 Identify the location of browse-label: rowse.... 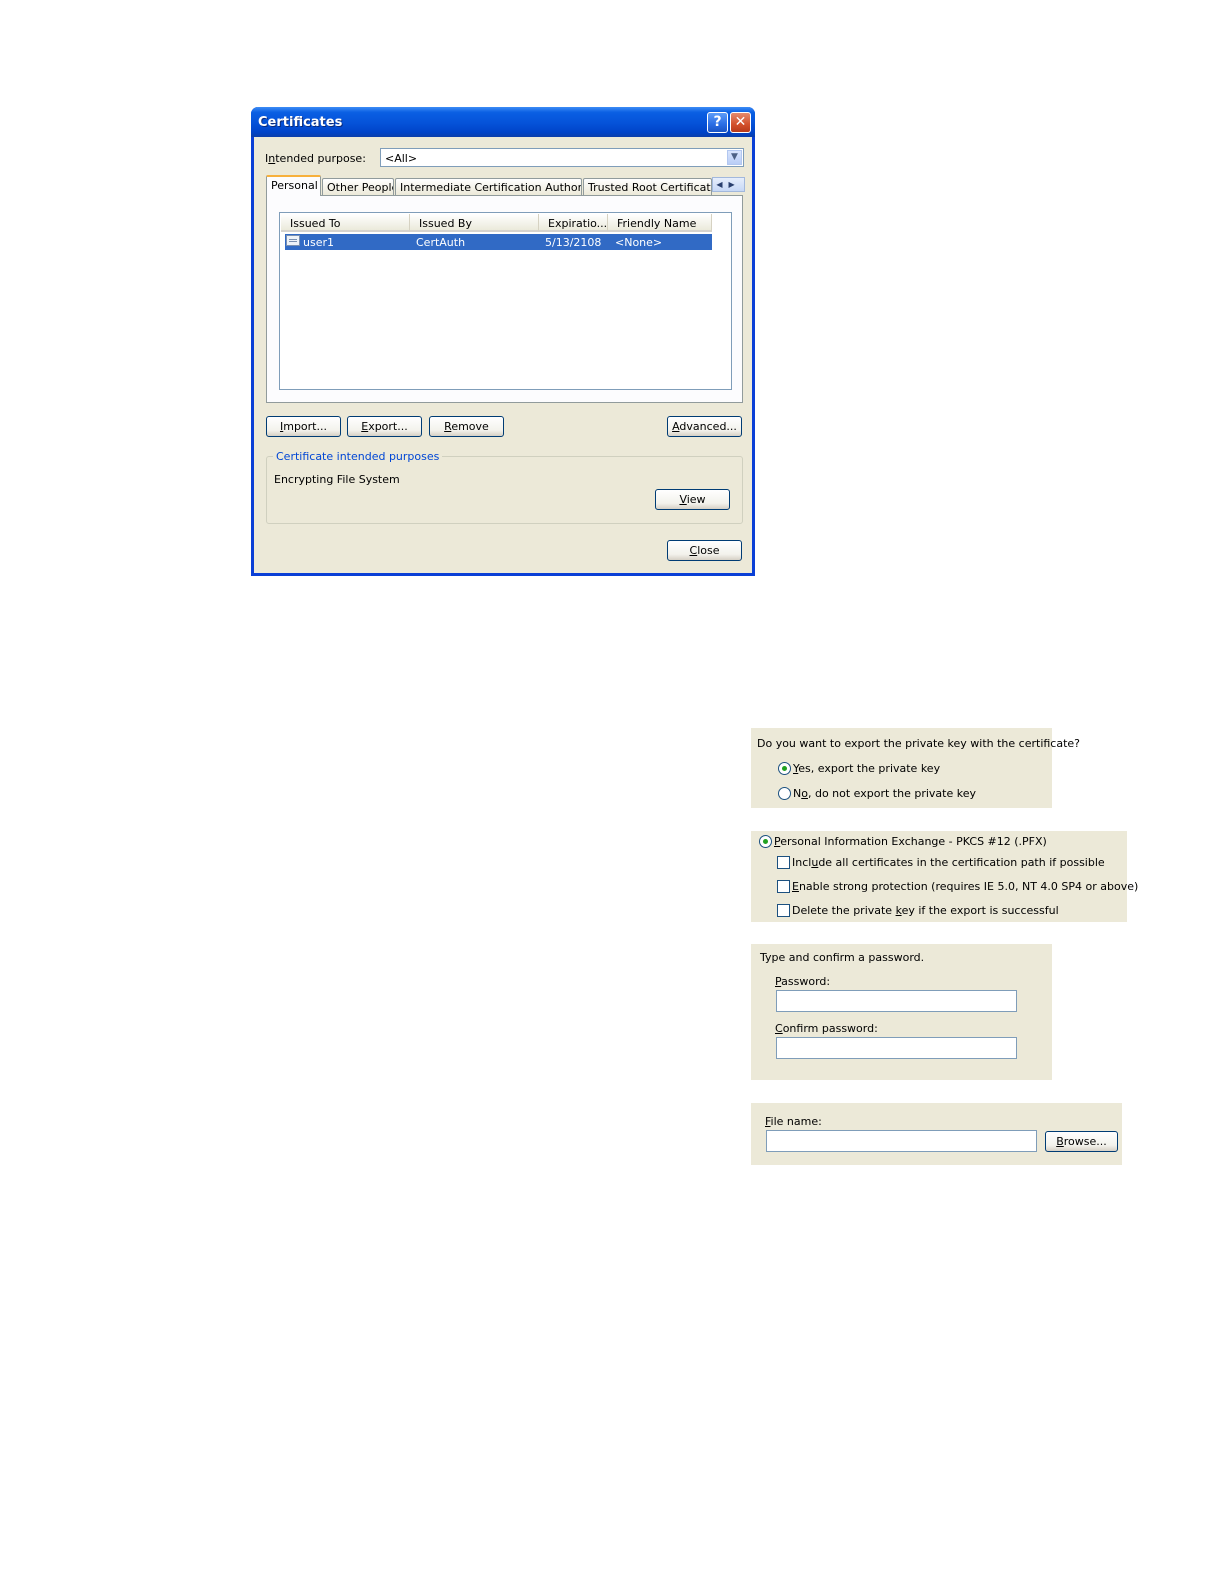
(1085, 1141).